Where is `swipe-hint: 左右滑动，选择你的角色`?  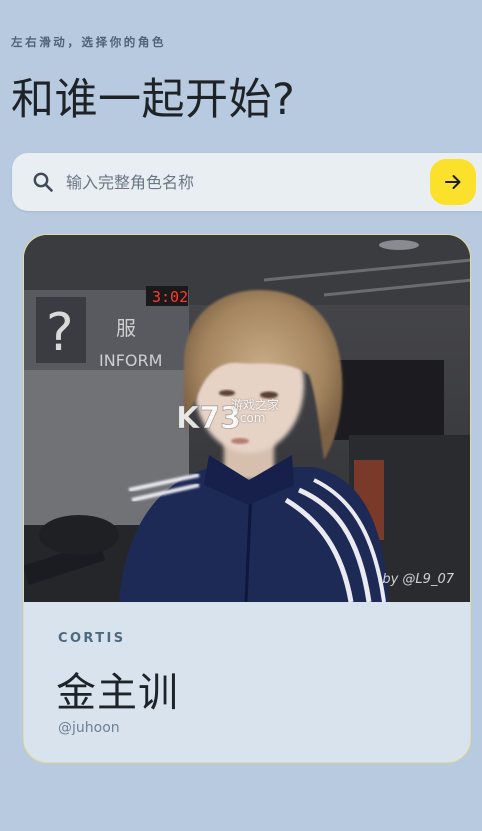
swipe-hint: 左右滑动，选择你的角色 is located at coordinates (89, 42).